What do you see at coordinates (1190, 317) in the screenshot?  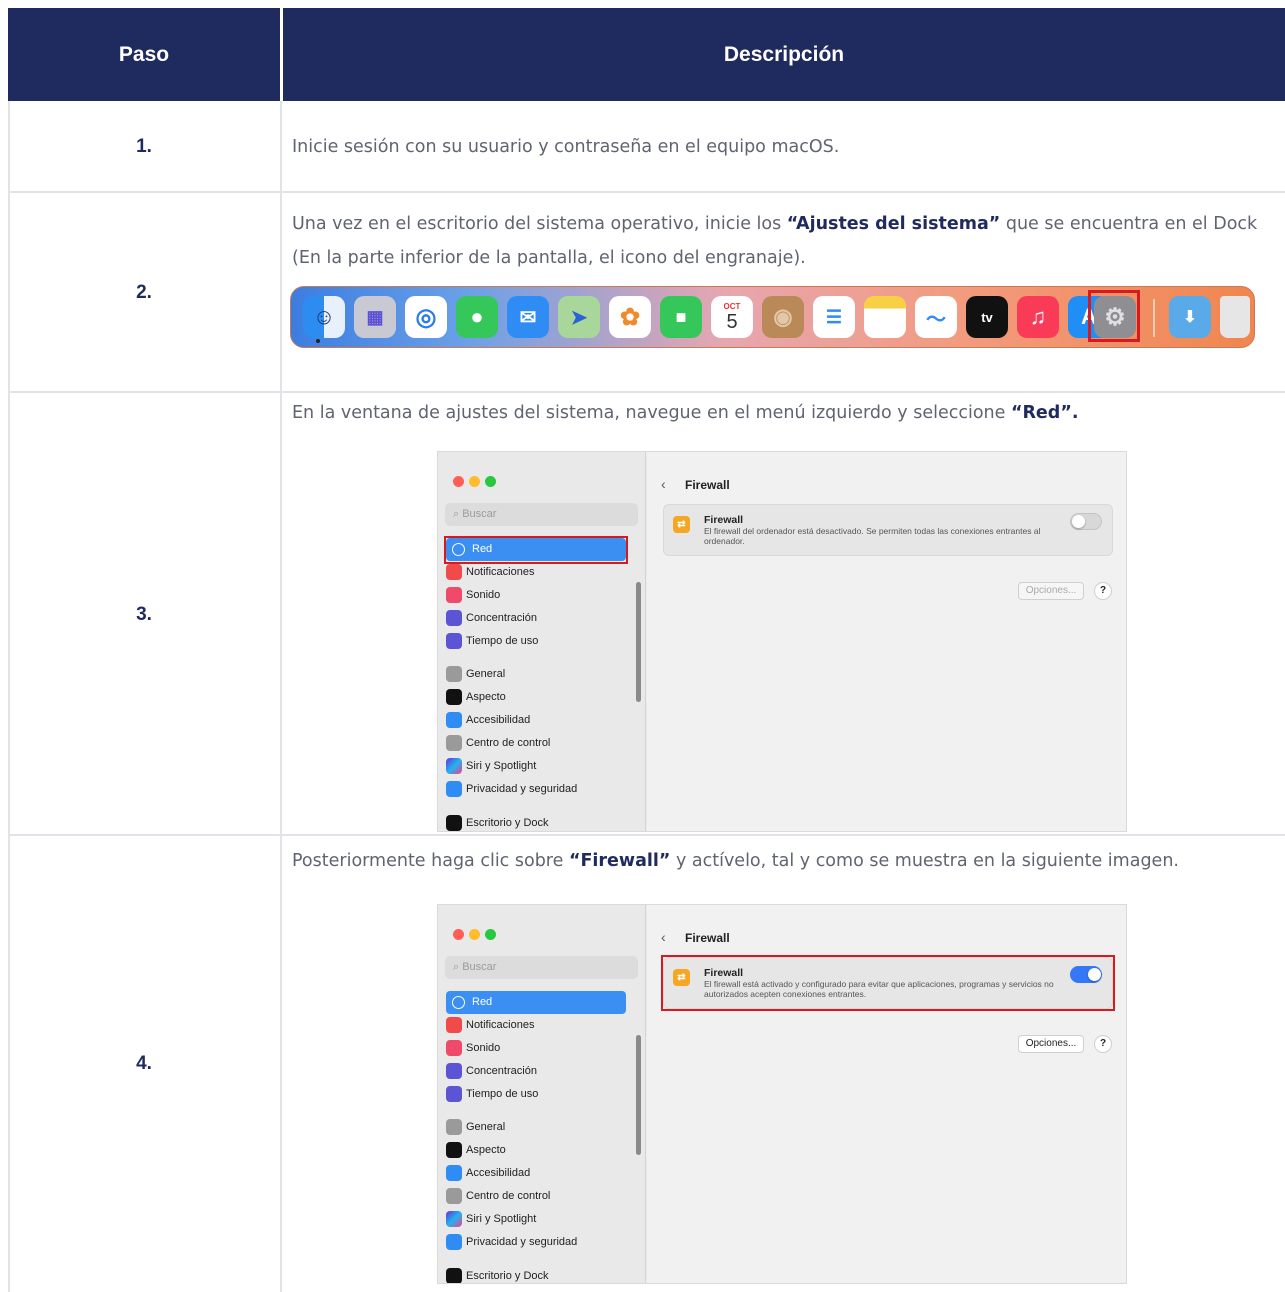 I see `downloads-folder-icon: ⬇` at bounding box center [1190, 317].